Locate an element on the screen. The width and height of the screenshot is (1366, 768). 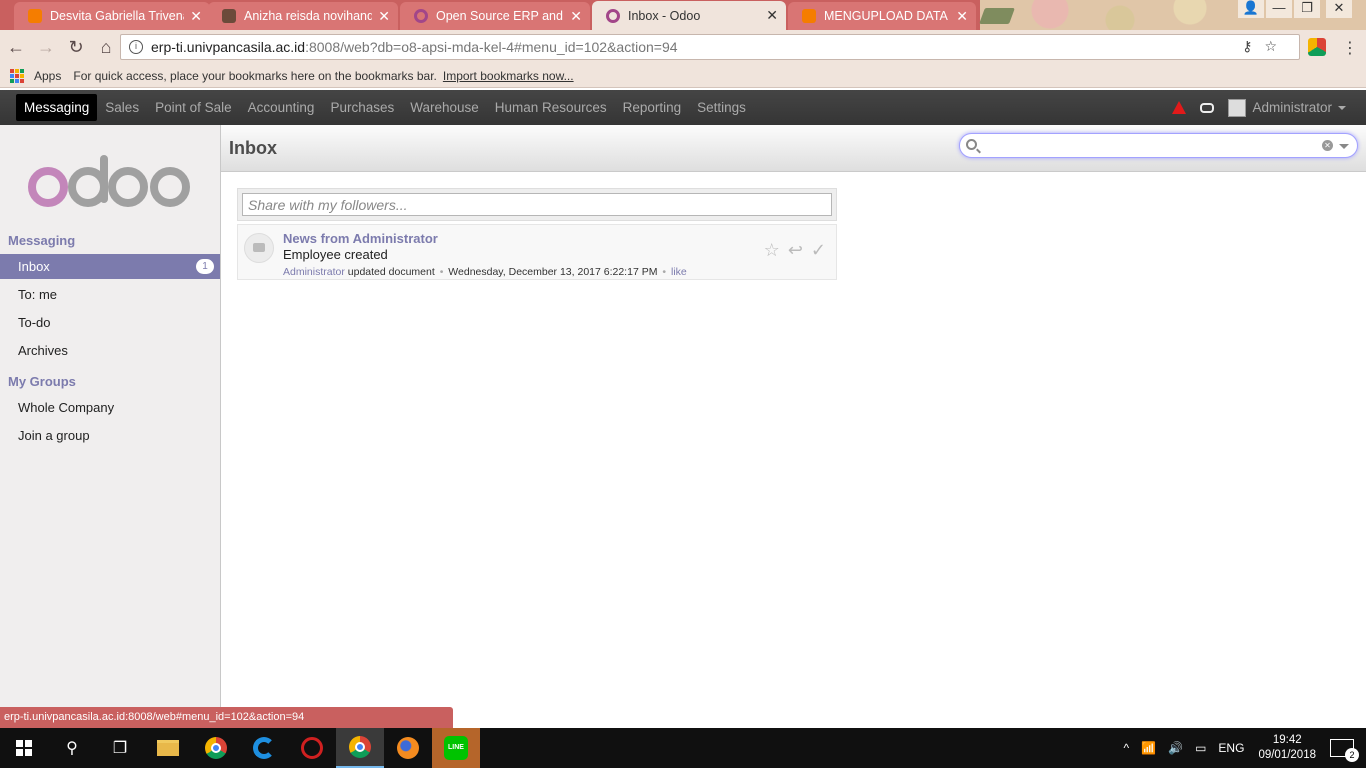
apps-link: Apps is located at coordinates (47, 76).